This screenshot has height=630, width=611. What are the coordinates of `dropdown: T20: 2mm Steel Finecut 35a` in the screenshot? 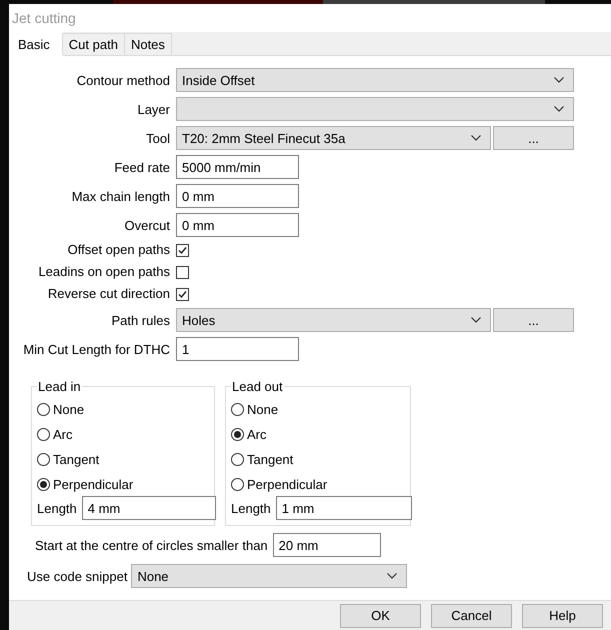 It's located at (333, 138).